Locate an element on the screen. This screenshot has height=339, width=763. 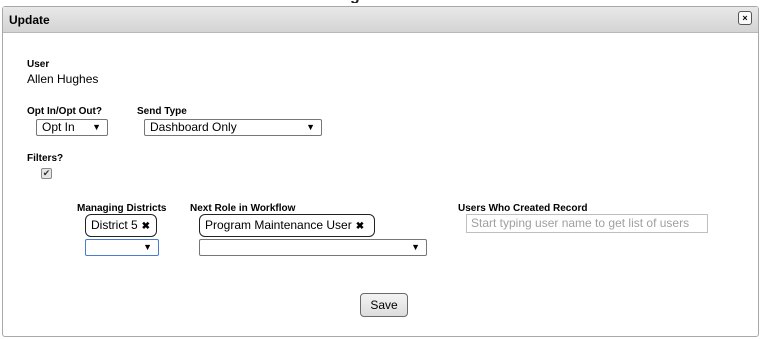
next-role-chip: Program Maintenance User ✖ is located at coordinates (287, 225).